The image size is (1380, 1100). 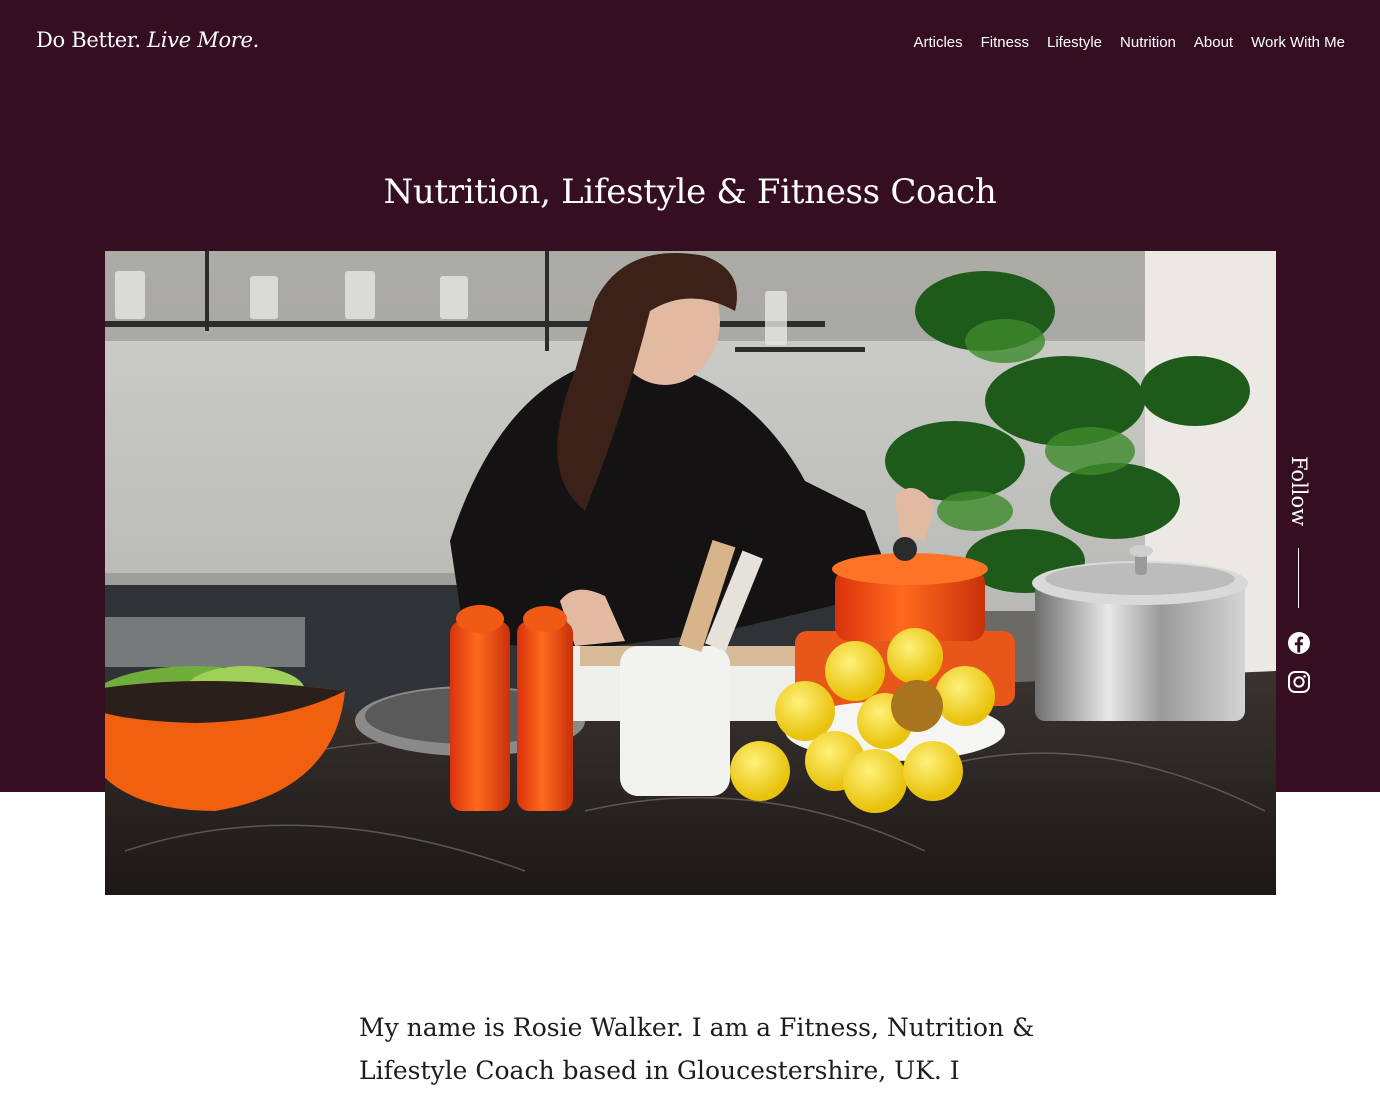 I want to click on nav-fitness: Fitness, so click(x=1005, y=42).